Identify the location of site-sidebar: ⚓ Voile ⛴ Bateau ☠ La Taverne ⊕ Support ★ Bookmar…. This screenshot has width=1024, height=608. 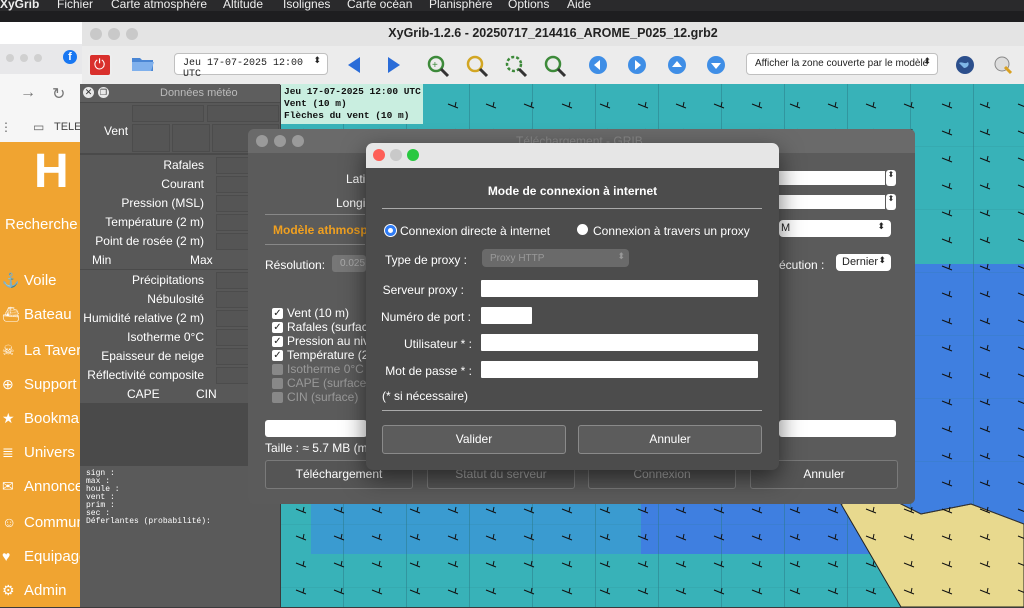
(57, 425).